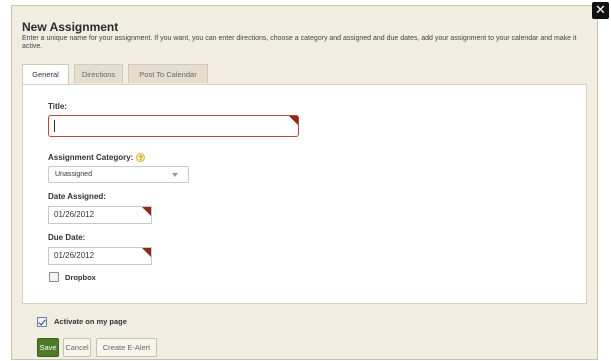 This screenshot has width=611, height=361. I want to click on category-select: Unassigned, so click(118, 174).